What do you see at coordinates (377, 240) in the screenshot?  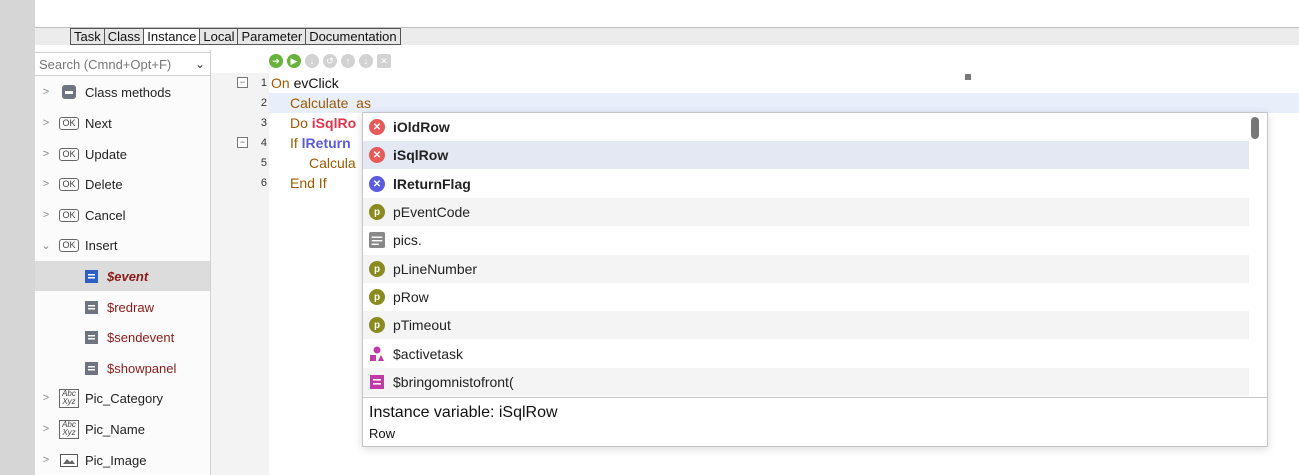 I see `table-icon` at bounding box center [377, 240].